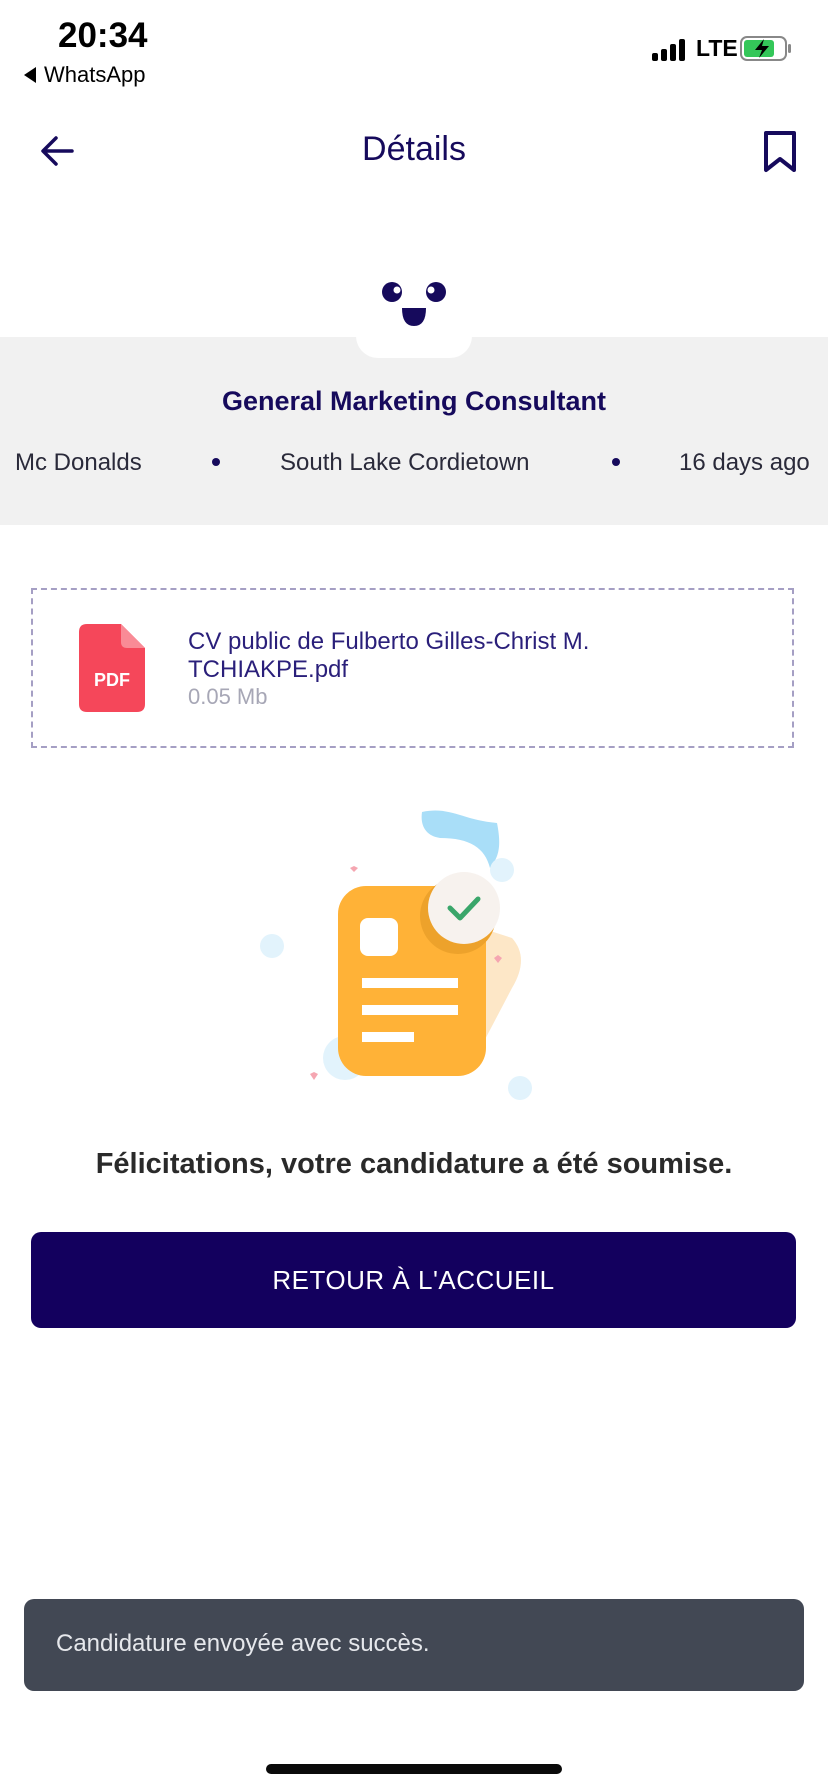 Image resolution: width=828 pixels, height=1792 pixels. I want to click on network-type: LTE, so click(717, 48).